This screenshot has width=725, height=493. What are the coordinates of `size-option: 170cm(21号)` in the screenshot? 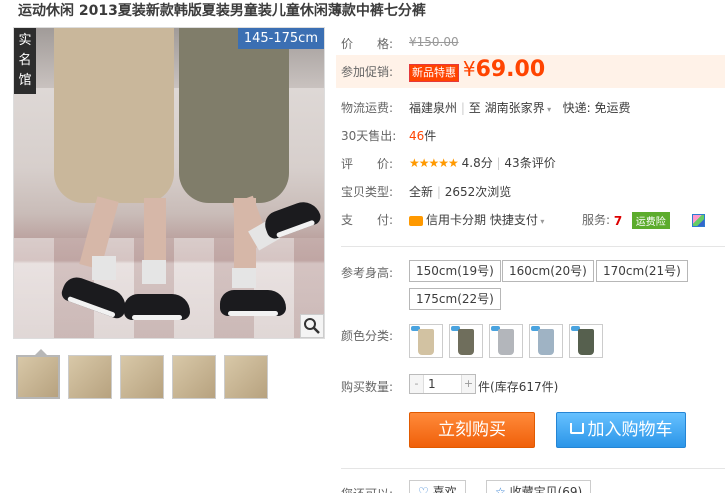 It's located at (642, 271).